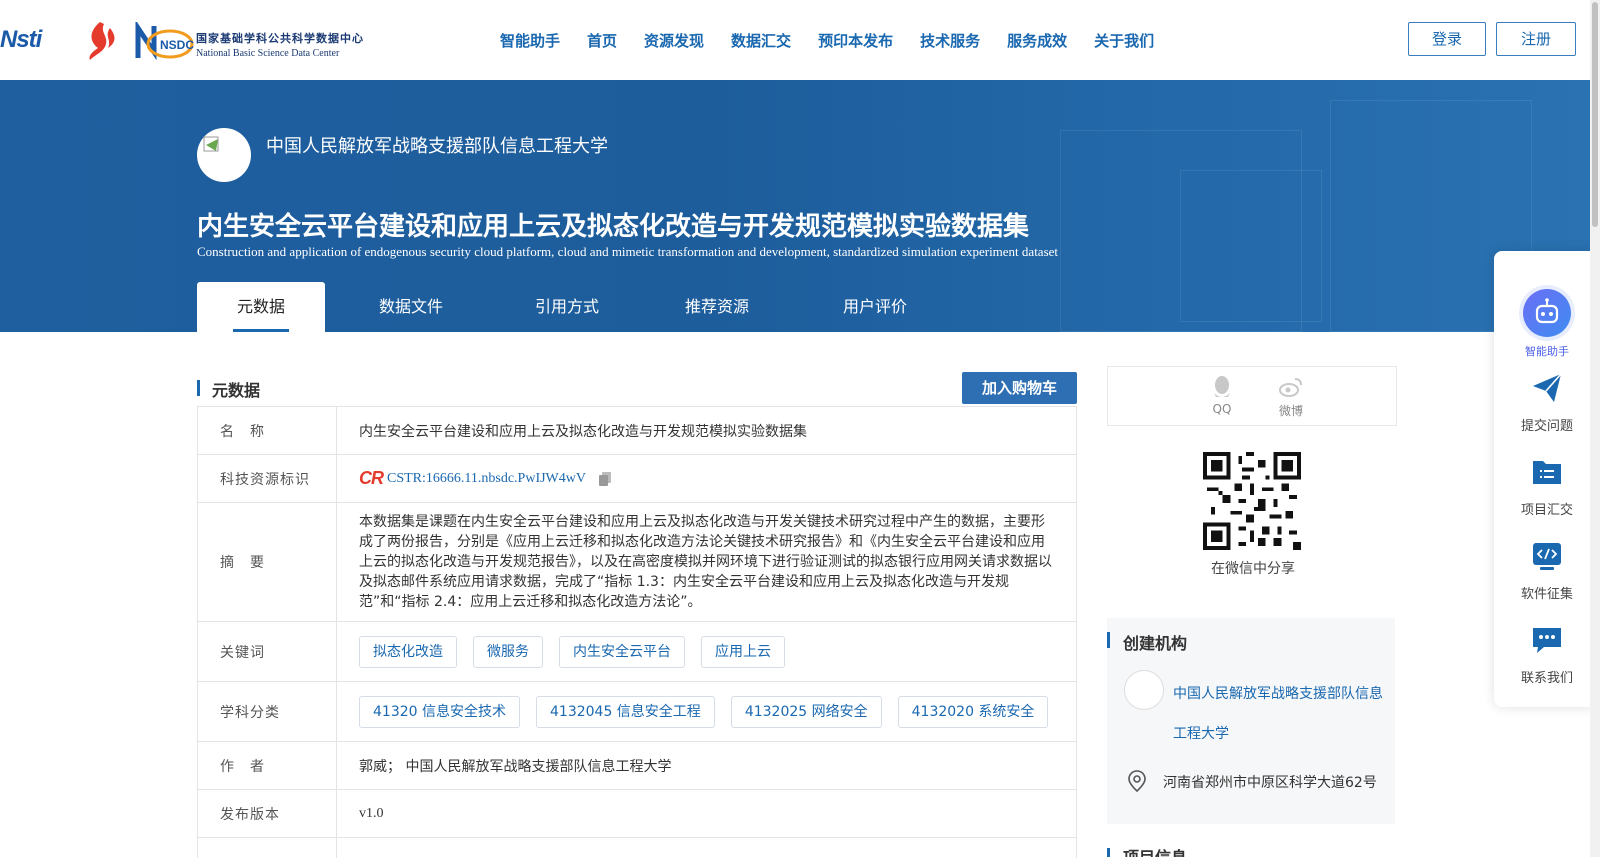 The width and height of the screenshot is (1600, 858). Describe the element at coordinates (637, 389) in the screenshot. I see `metadata-section-header: 元数据 加入购物车` at that location.